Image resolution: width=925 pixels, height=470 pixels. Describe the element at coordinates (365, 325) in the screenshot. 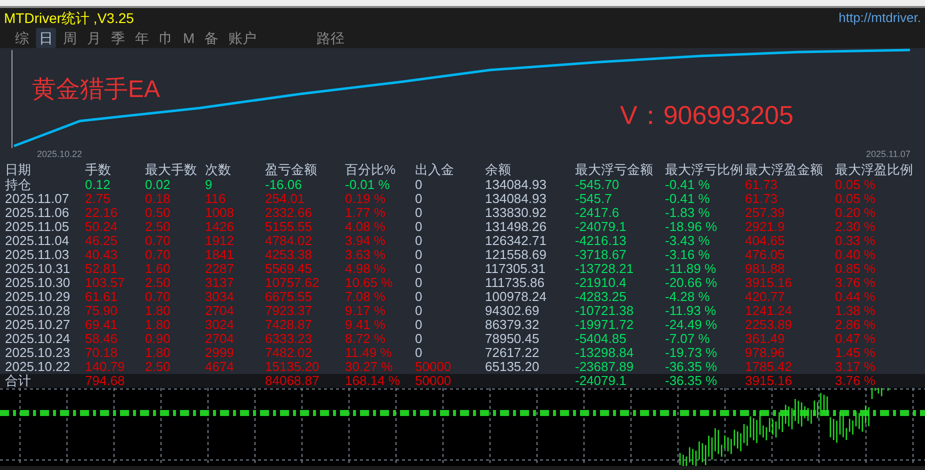

I see `table-cell-text: 9.41 %` at that location.